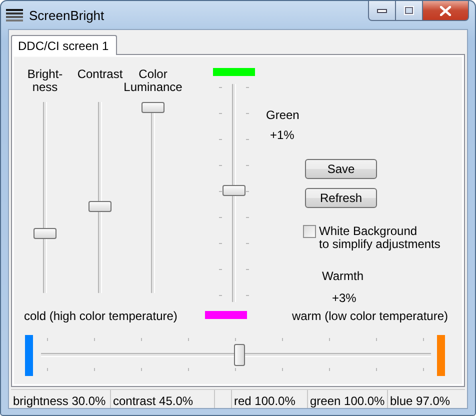 This screenshot has width=476, height=416. I want to click on checkbox-label: White Background to simplify adjustments, so click(379, 238).